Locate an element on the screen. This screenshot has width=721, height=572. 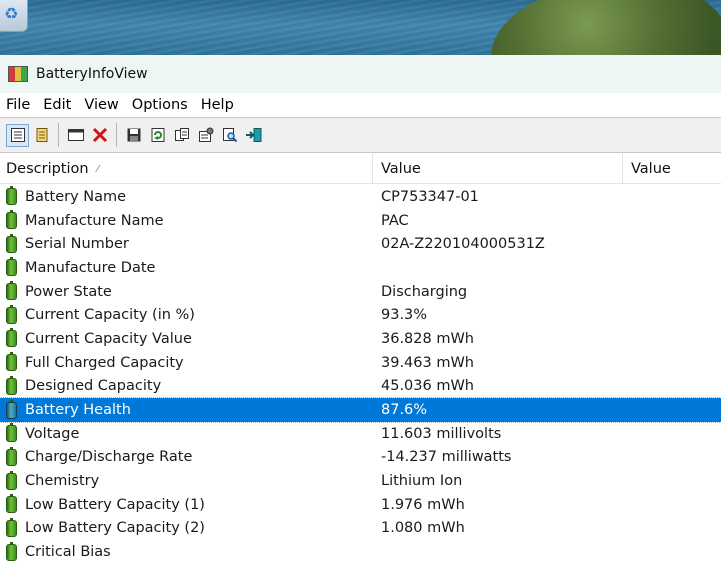
row-description: Low Battery Capacity (2) is located at coordinates (115, 528).